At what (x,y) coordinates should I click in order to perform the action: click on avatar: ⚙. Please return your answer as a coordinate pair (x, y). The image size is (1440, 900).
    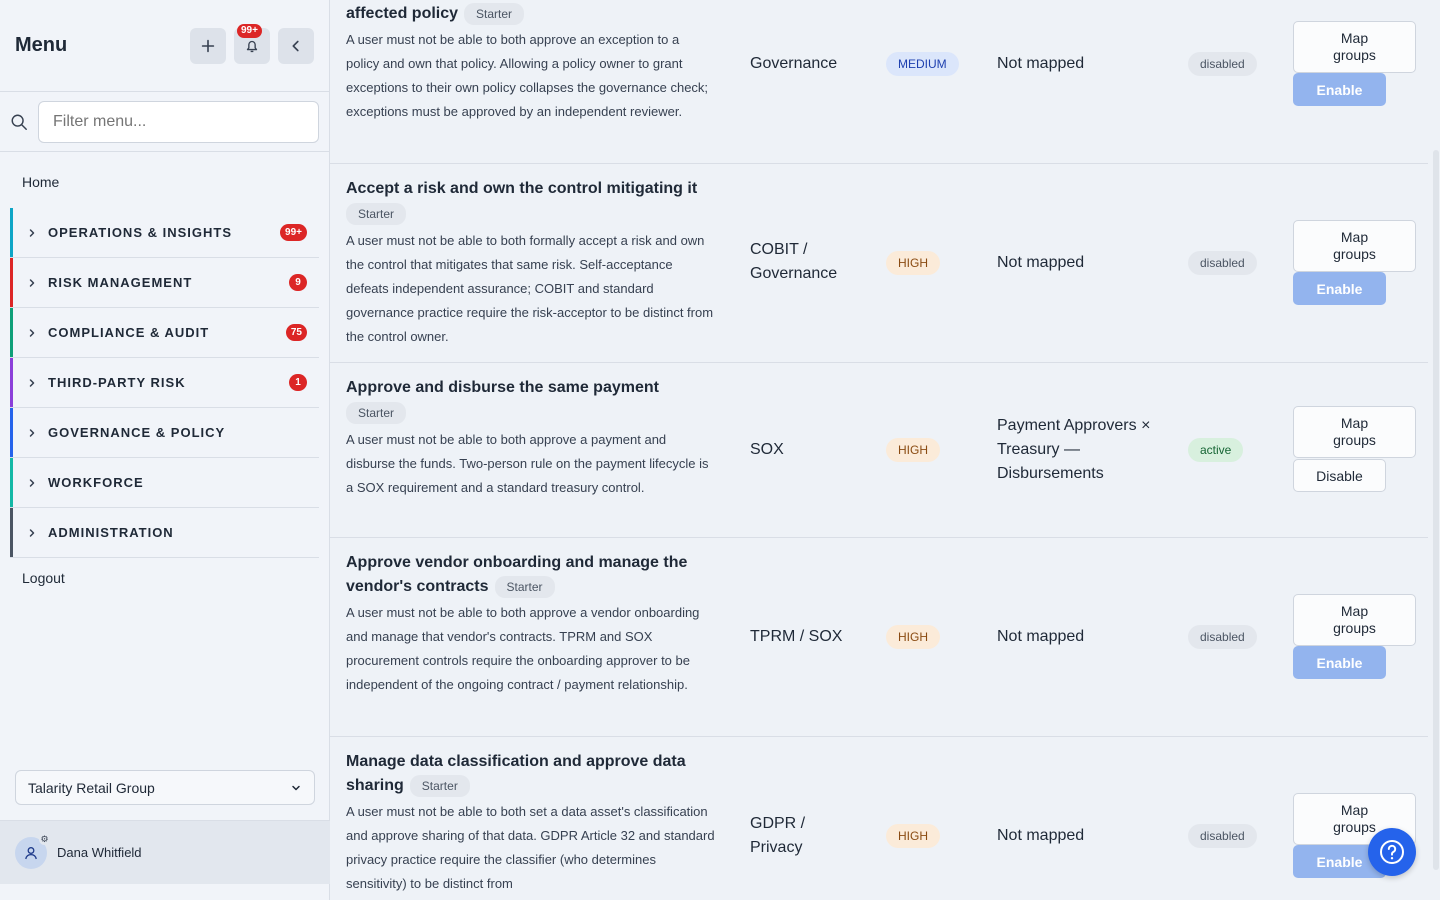
    Looking at the image, I should click on (32, 851).